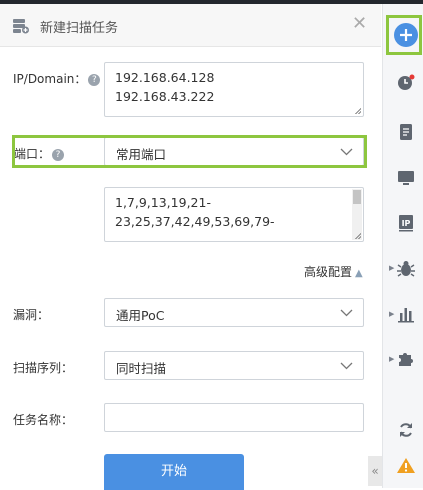 Image resolution: width=423 pixels, height=490 pixels. What do you see at coordinates (234, 417) in the screenshot?
I see `task-name-input` at bounding box center [234, 417].